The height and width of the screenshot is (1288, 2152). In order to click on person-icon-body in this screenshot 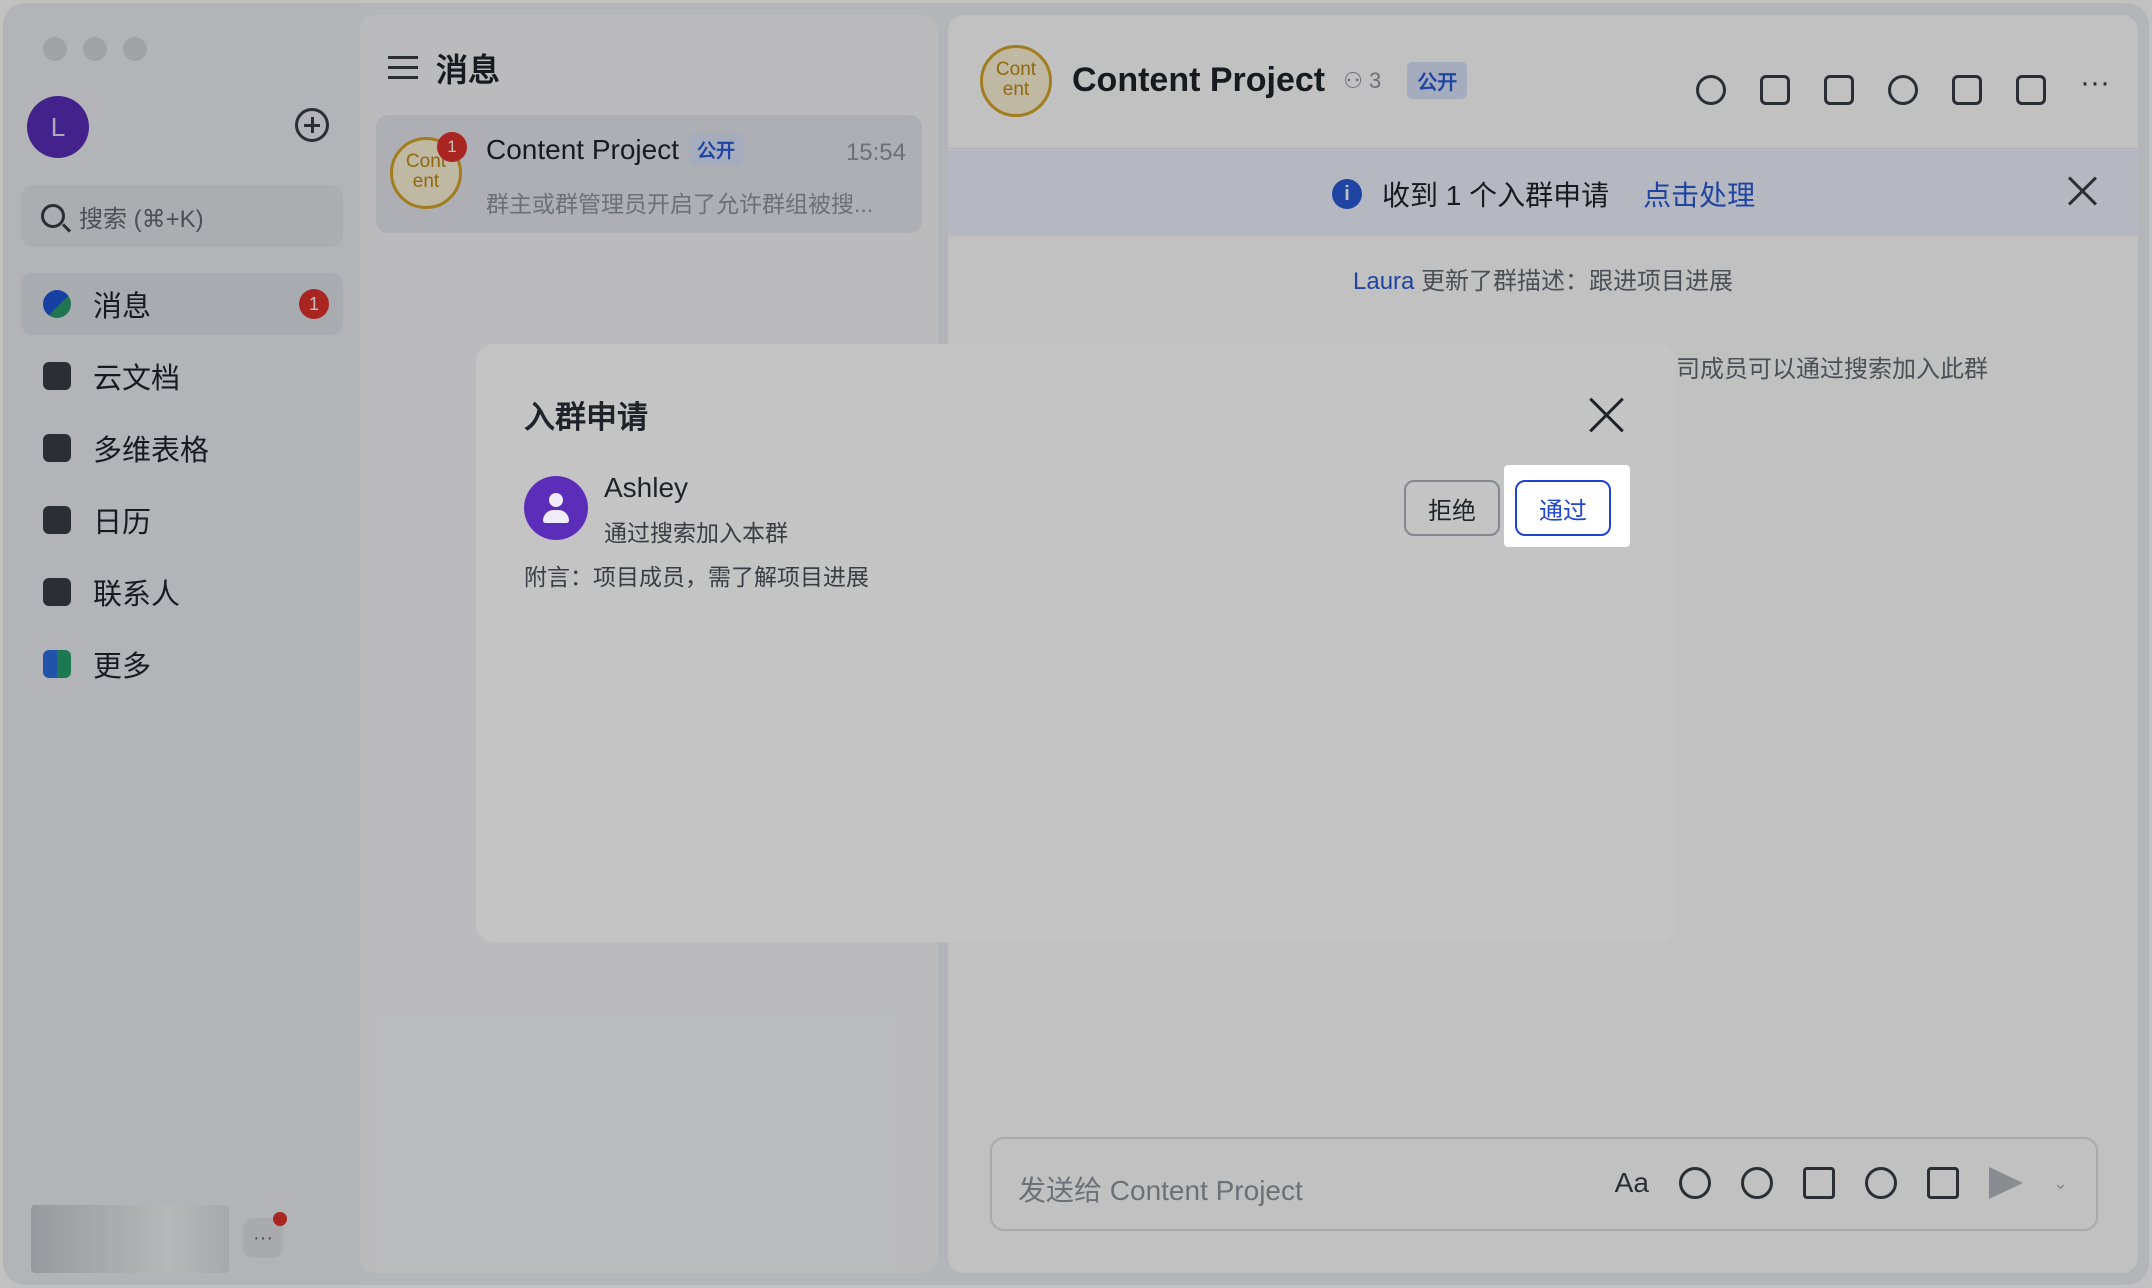, I will do `click(556, 516)`.